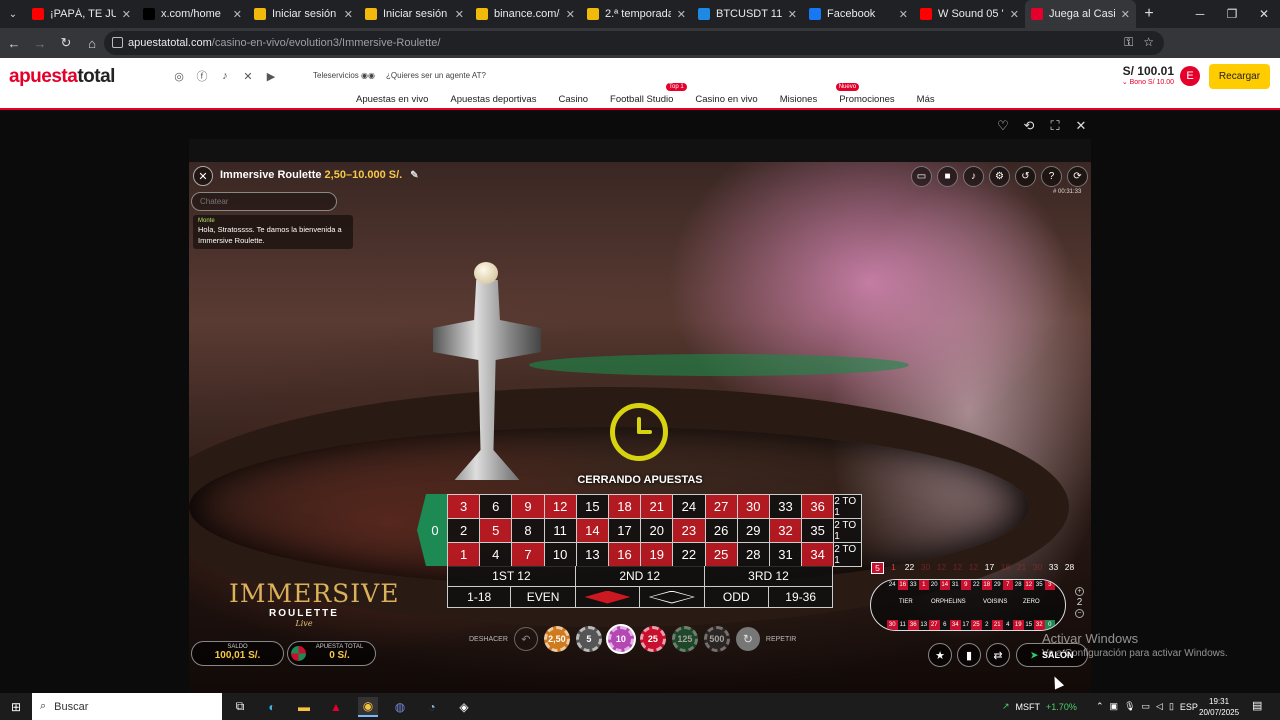 Image resolution: width=1280 pixels, height=720 pixels. Describe the element at coordinates (1200, 14) in the screenshot. I see `minimize-icon: ─` at that location.